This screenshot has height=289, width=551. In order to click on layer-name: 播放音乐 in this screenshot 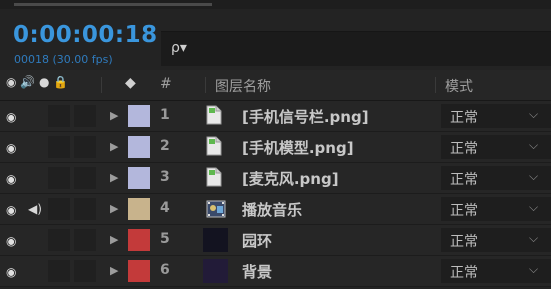, I will do `click(272, 209)`.